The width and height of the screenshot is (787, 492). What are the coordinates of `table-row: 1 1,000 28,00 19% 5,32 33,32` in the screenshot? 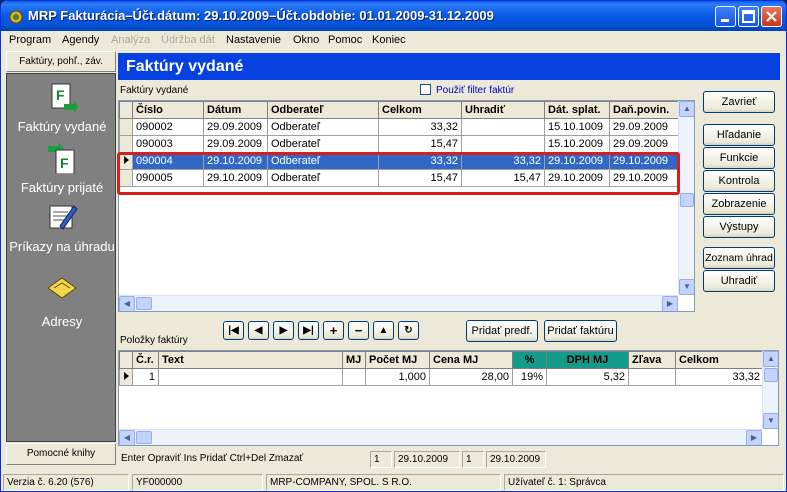 It's located at (441, 377).